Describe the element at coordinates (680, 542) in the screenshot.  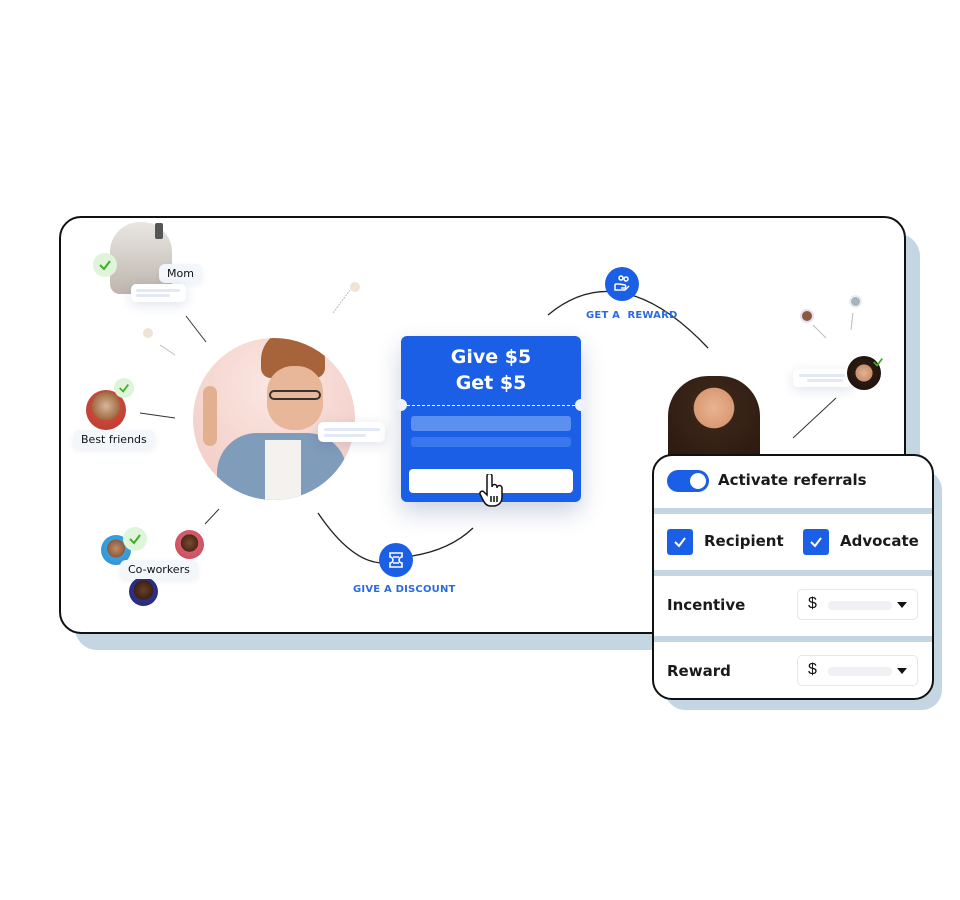
I see `recipient-checkbox` at that location.